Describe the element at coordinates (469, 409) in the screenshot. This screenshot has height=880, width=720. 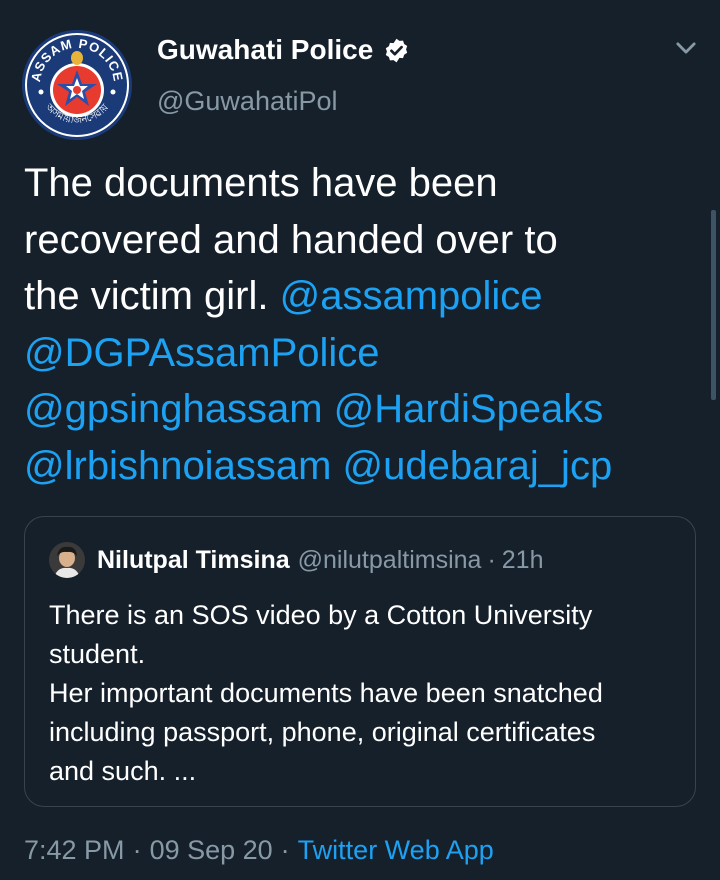
I see `mention-link: @HardiSpeaks` at that location.